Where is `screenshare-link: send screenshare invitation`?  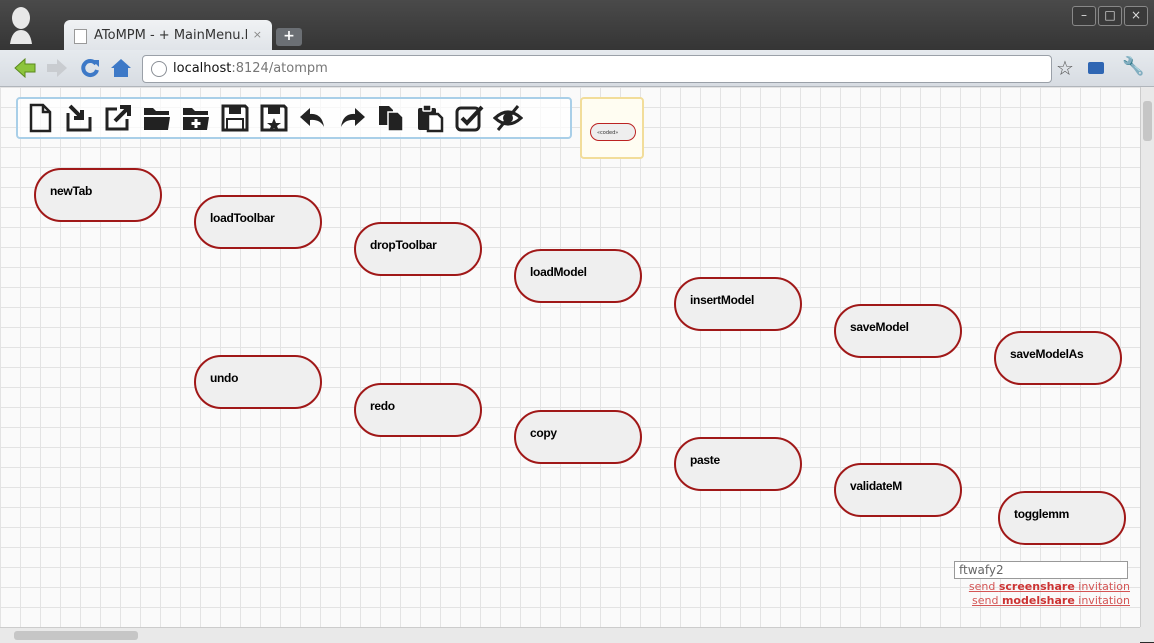
screenshare-link: send screenshare invitation is located at coordinates (1042, 586).